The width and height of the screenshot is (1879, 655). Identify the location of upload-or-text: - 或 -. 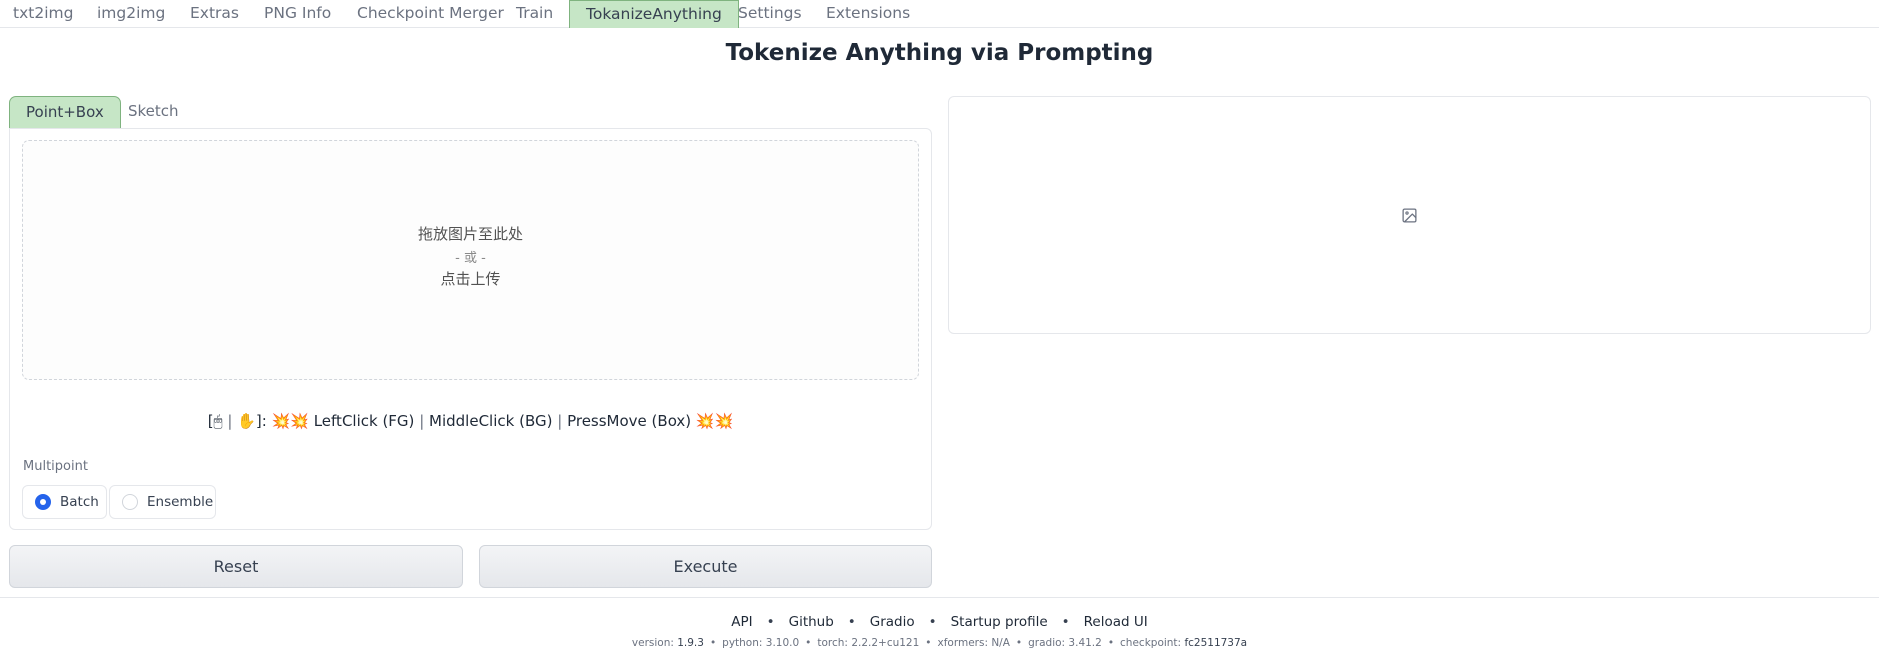
(470, 258).